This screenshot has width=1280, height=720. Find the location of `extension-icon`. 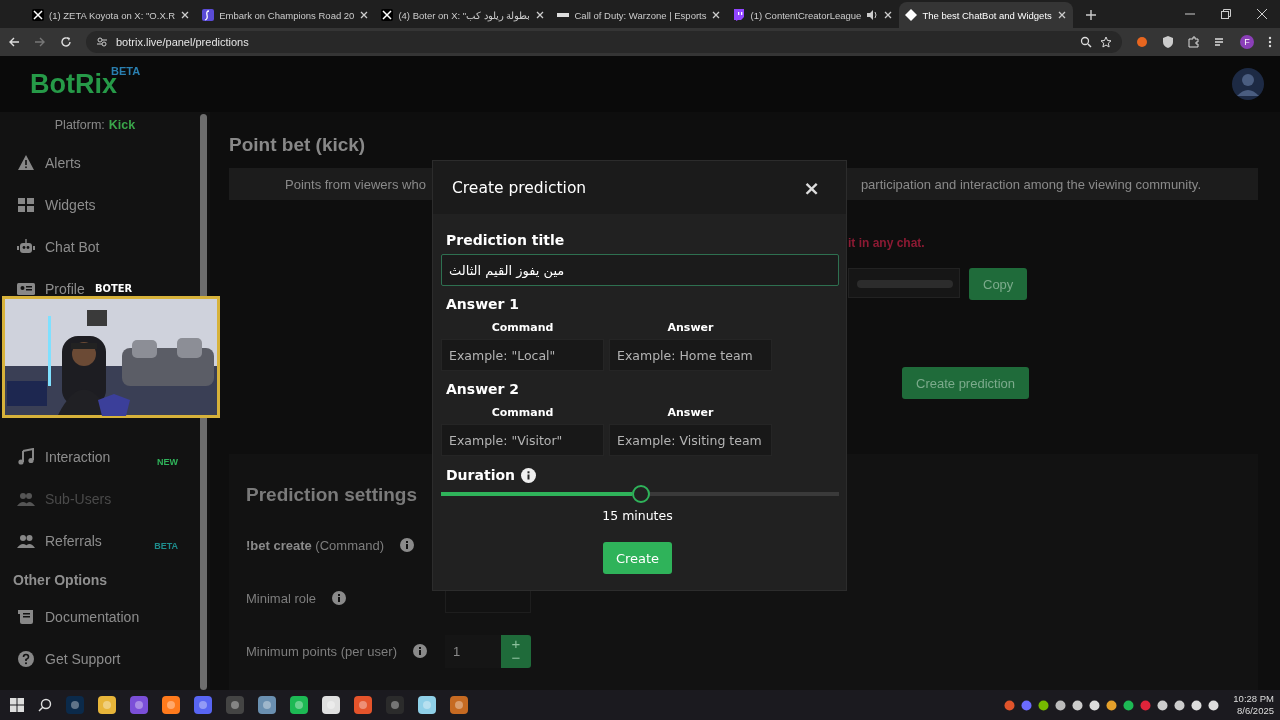

extension-icon is located at coordinates (1142, 42).